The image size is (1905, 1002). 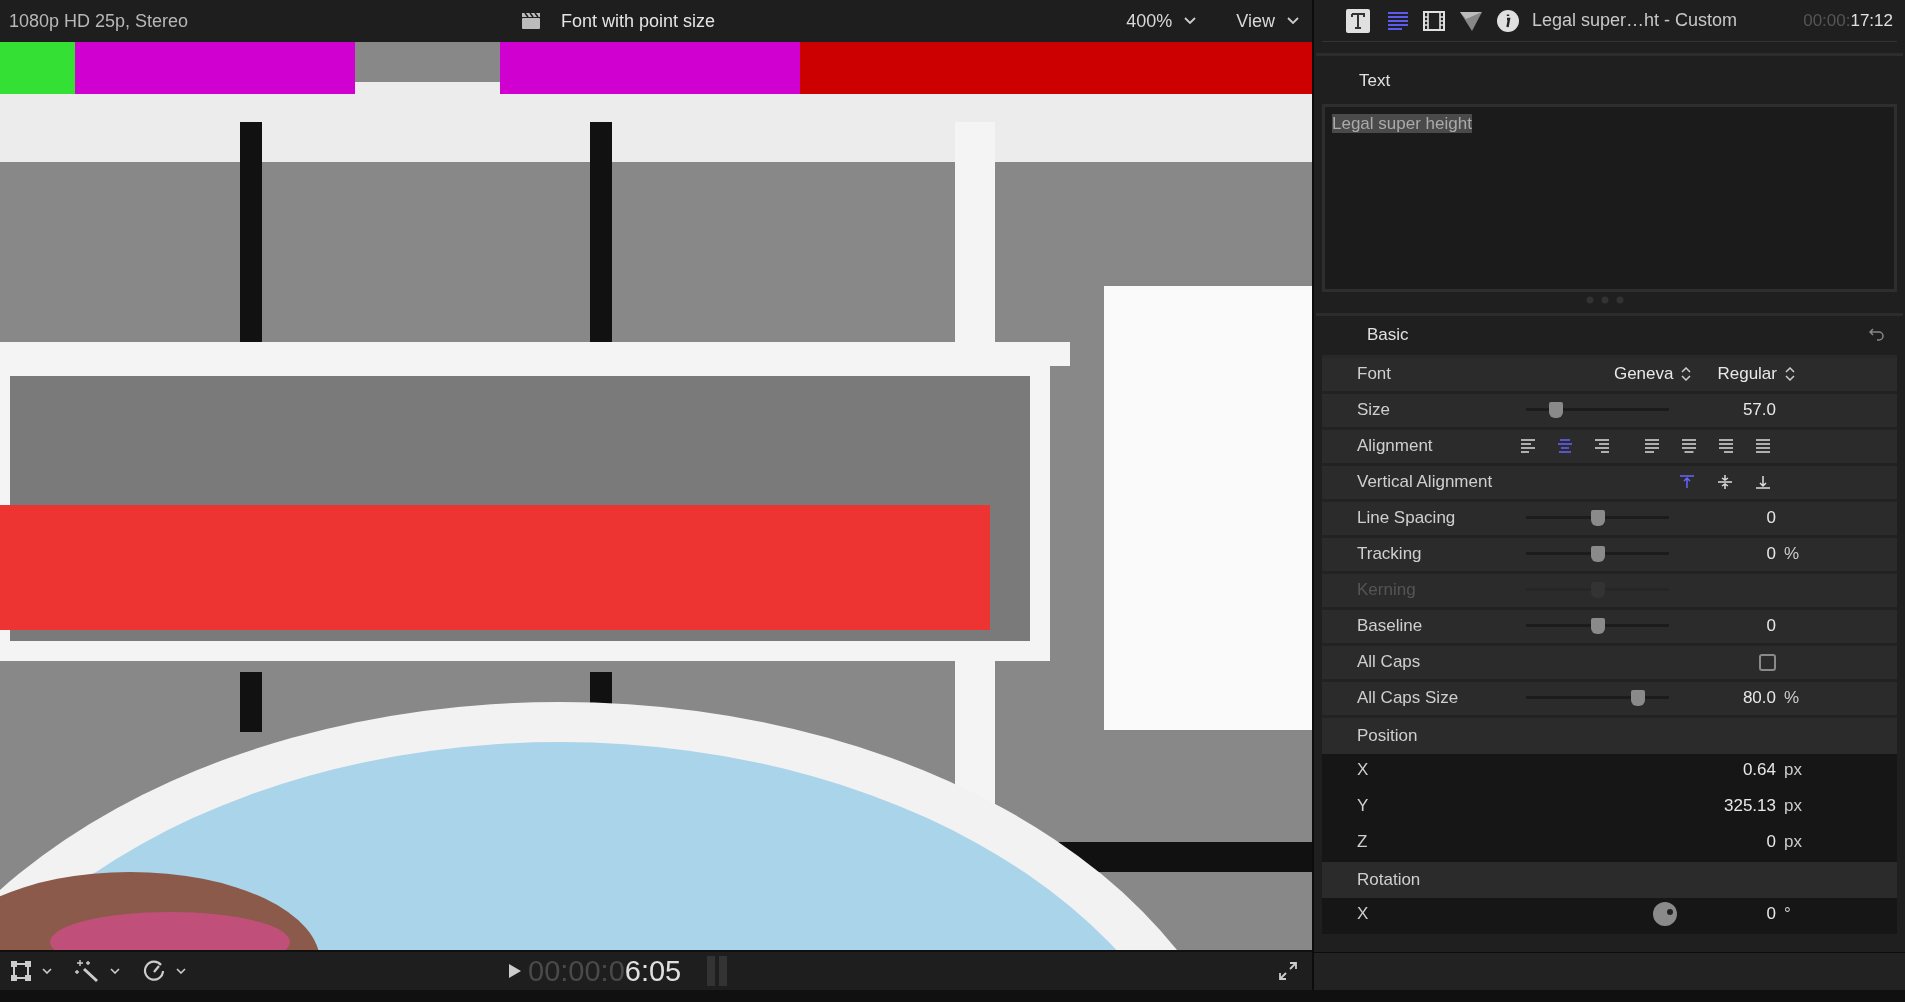 I want to click on field-label: Position, so click(x=1387, y=735).